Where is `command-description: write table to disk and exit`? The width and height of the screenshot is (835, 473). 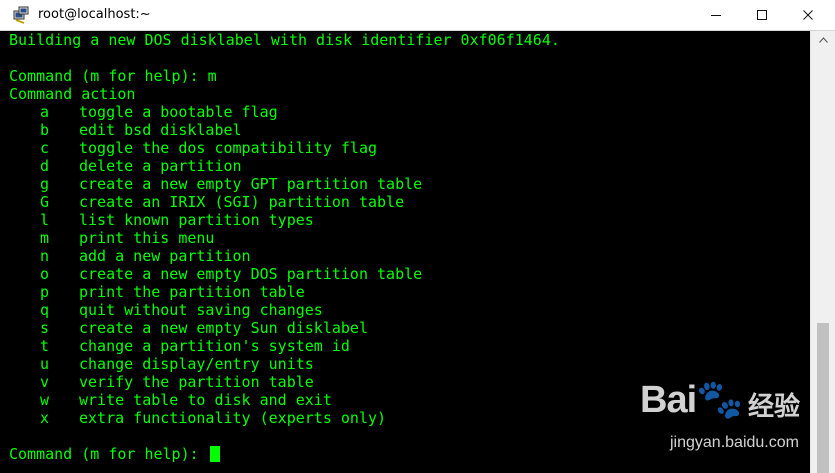
command-description: write table to disk and exit is located at coordinates (205, 400).